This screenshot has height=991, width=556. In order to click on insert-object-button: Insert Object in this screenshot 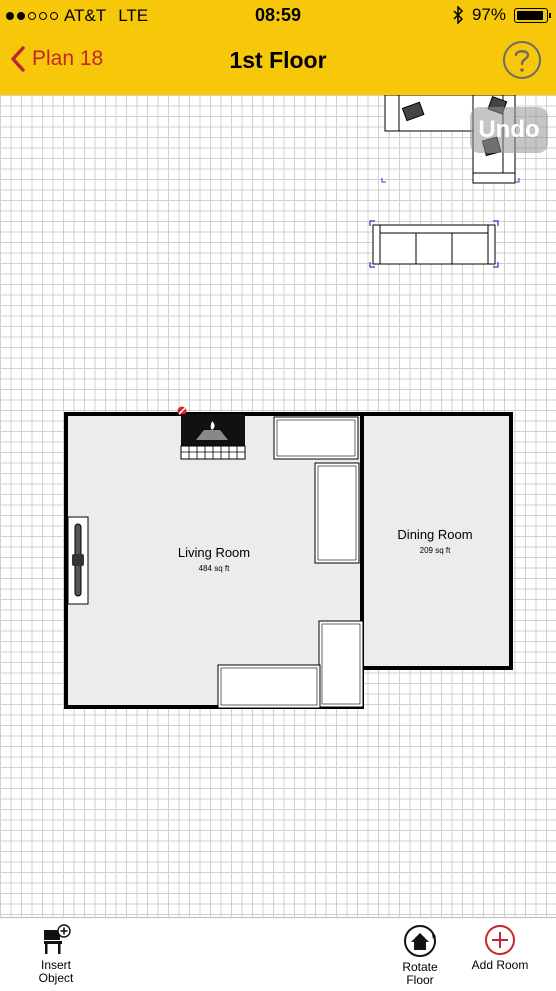, I will do `click(56, 954)`.